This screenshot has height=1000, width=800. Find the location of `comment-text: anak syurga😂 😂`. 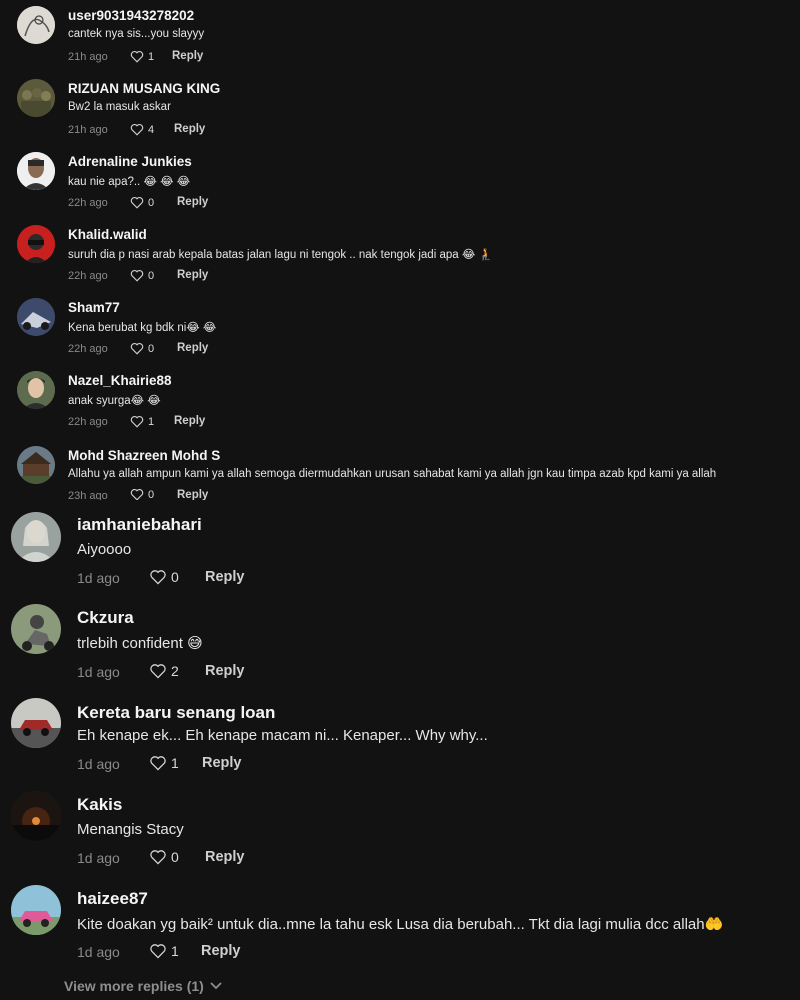

comment-text: anak syurga😂 😂 is located at coordinates (114, 401).